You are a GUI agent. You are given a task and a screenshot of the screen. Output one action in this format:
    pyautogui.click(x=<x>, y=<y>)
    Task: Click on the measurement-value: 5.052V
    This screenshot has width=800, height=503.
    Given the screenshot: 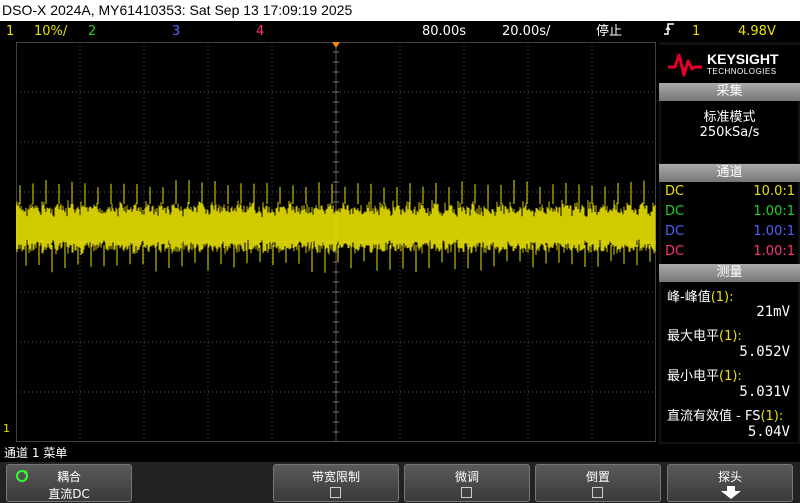 What is the action you would take?
    pyautogui.click(x=764, y=352)
    